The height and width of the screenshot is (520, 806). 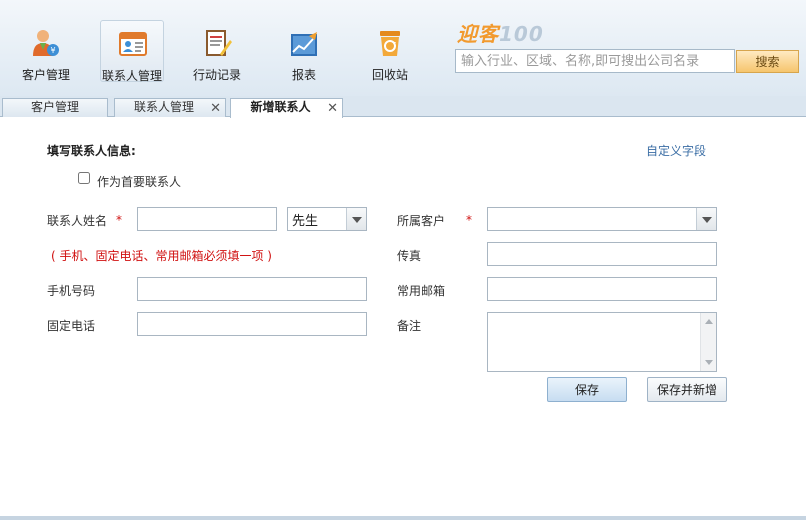 What do you see at coordinates (676, 150) in the screenshot?
I see `custom-field-link: 自定义字段` at bounding box center [676, 150].